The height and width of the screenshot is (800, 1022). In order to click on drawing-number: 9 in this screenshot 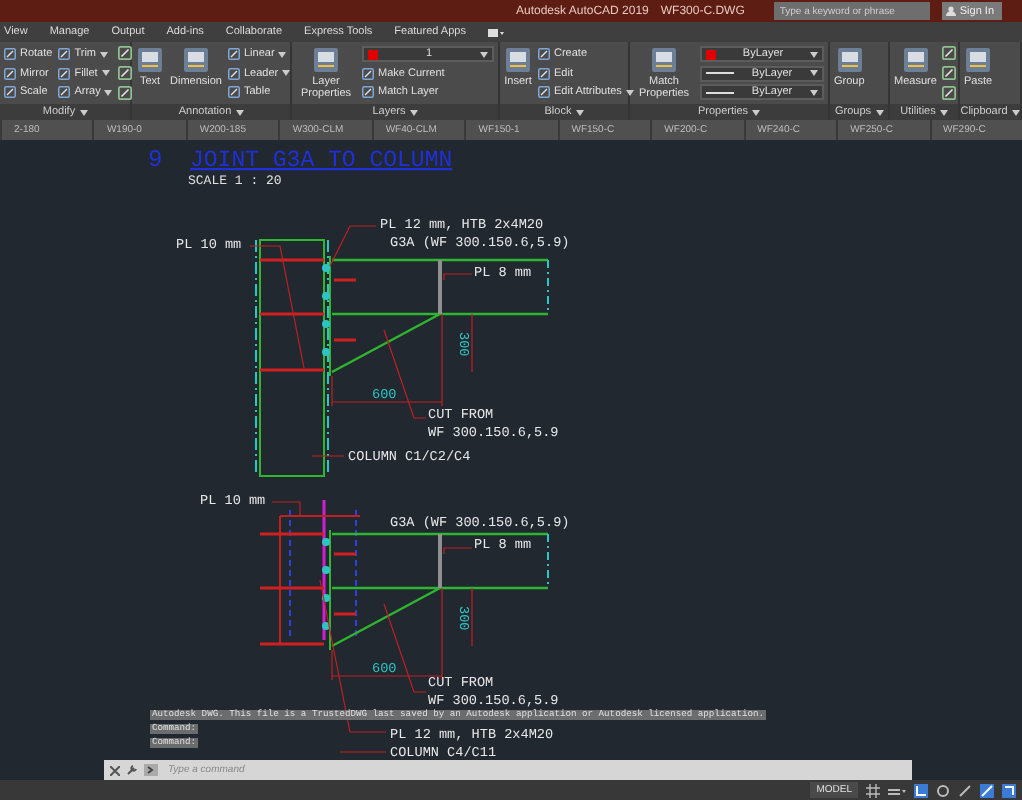, I will do `click(155, 160)`.